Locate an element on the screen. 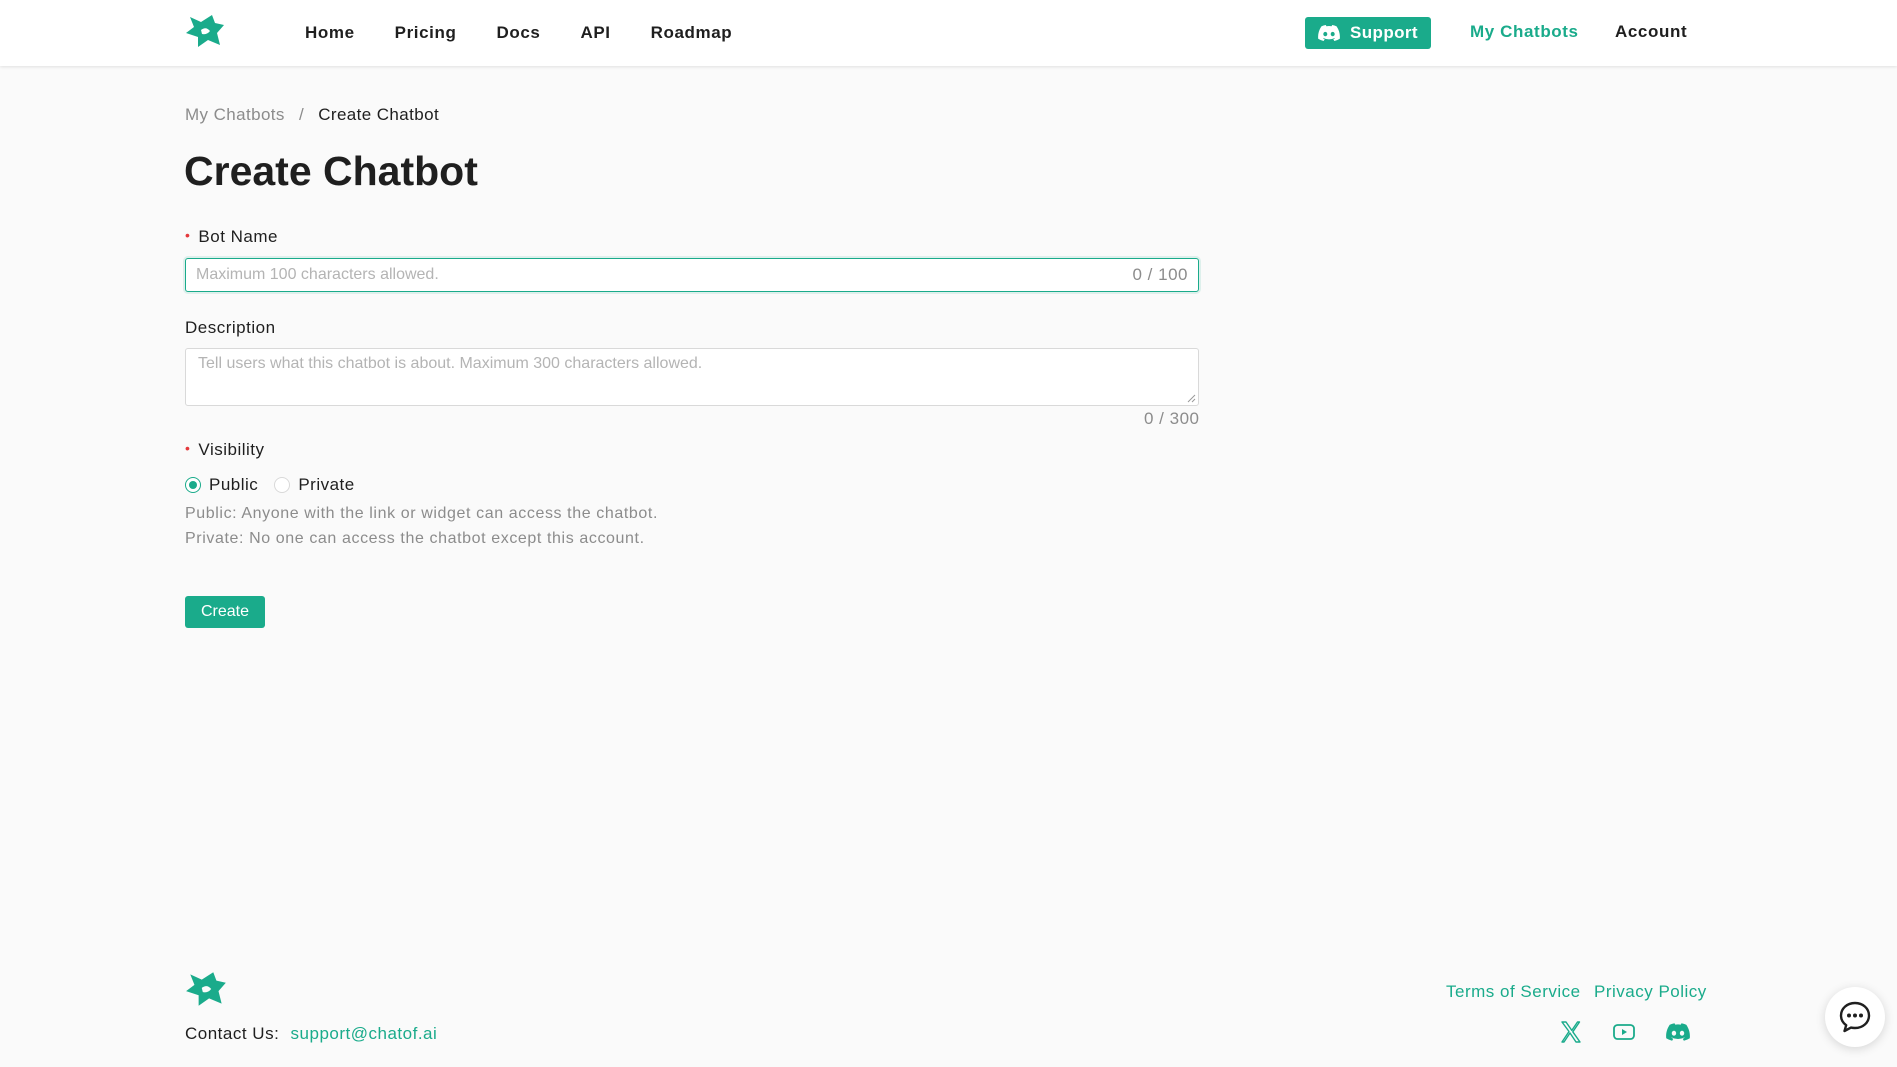 This screenshot has height=1067, width=1897. description-input is located at coordinates (692, 377).